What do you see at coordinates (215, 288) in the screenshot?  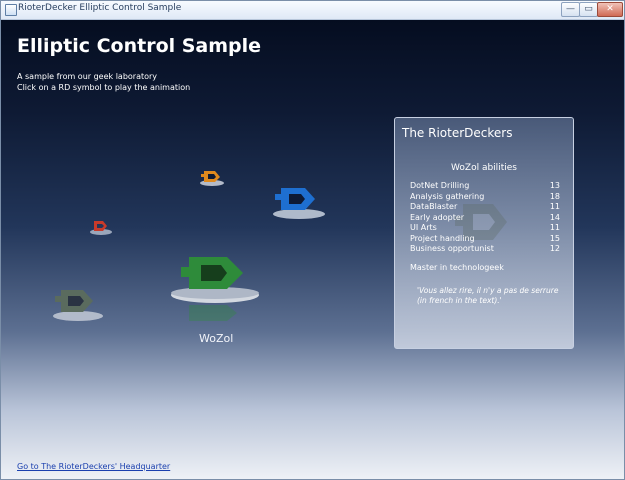 I see `rd-symbol-green-selected` at bounding box center [215, 288].